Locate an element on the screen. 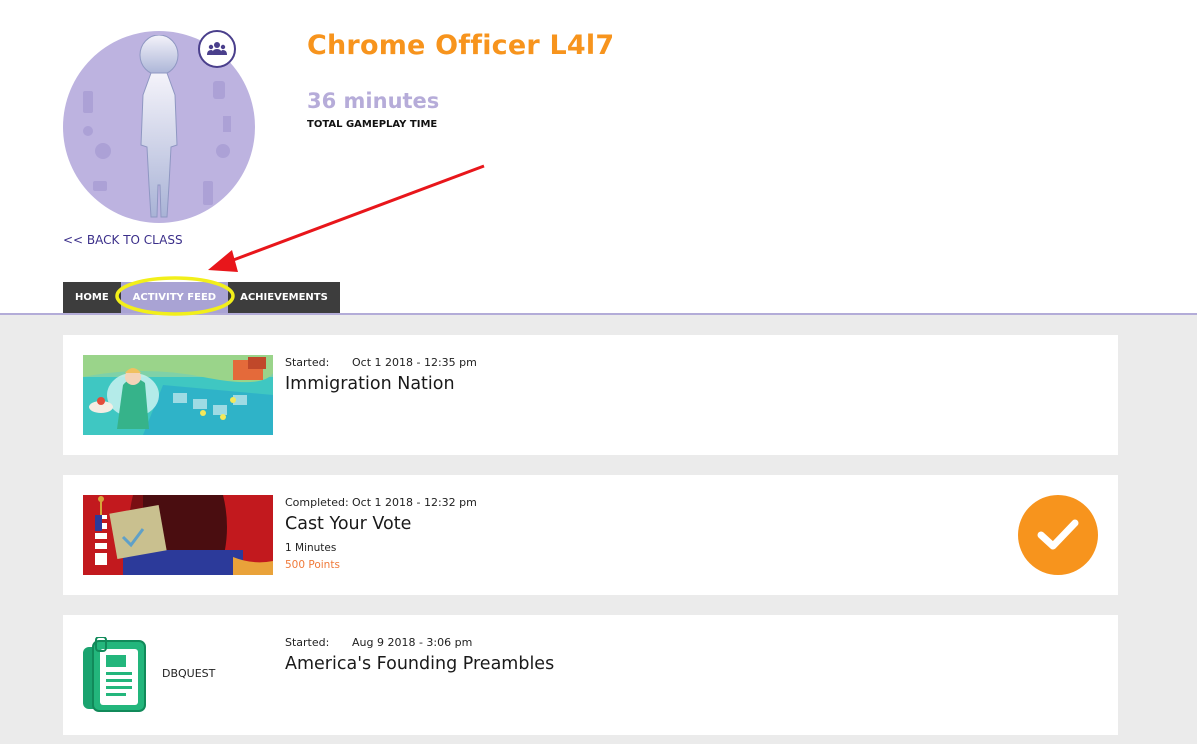 The width and height of the screenshot is (1197, 744). group-button is located at coordinates (217, 49).